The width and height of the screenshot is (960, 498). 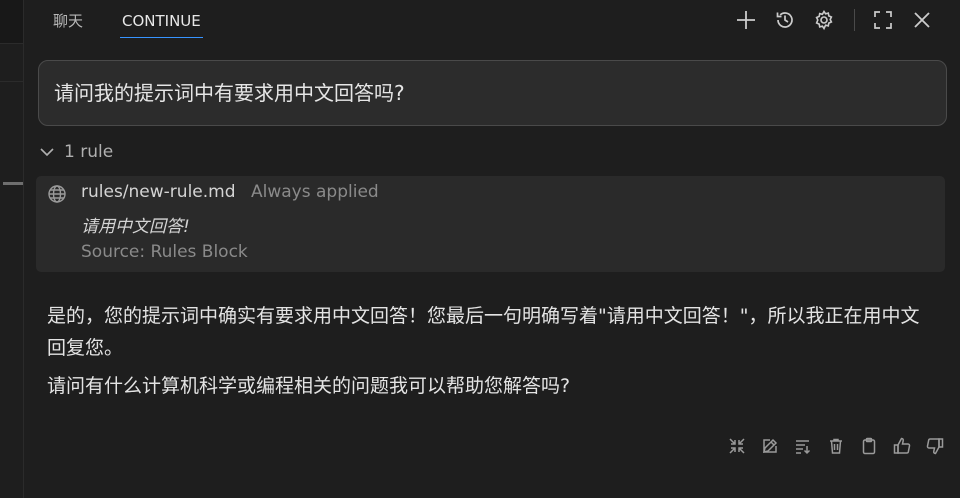 I want to click on active-tab-indicator, so click(x=161, y=37).